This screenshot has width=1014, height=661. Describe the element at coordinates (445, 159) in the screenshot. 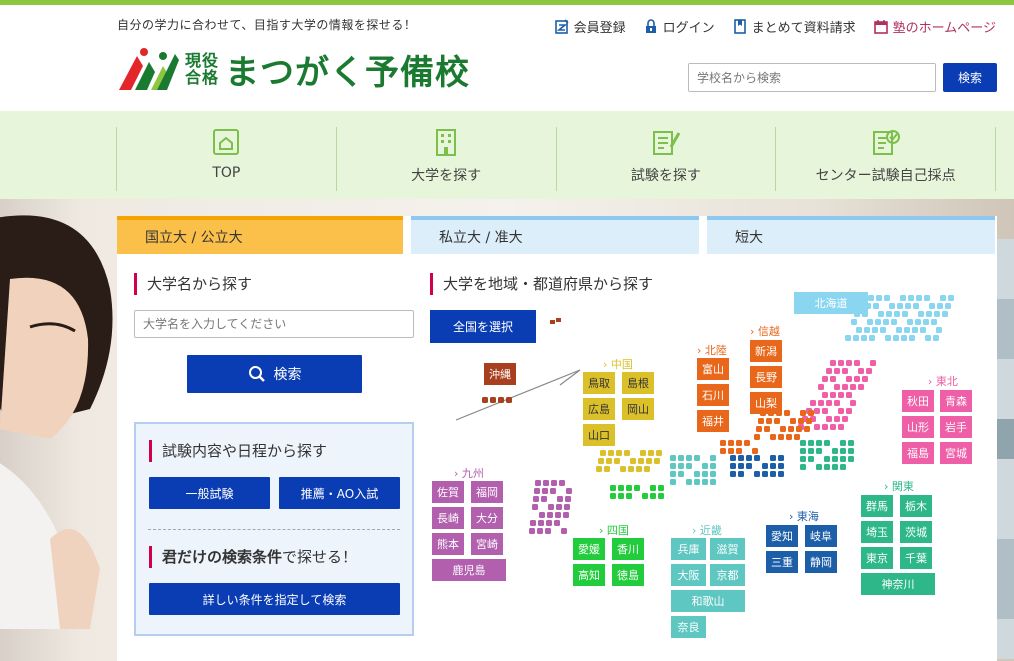

I see `nav-item-find-university: 大学を探す` at that location.